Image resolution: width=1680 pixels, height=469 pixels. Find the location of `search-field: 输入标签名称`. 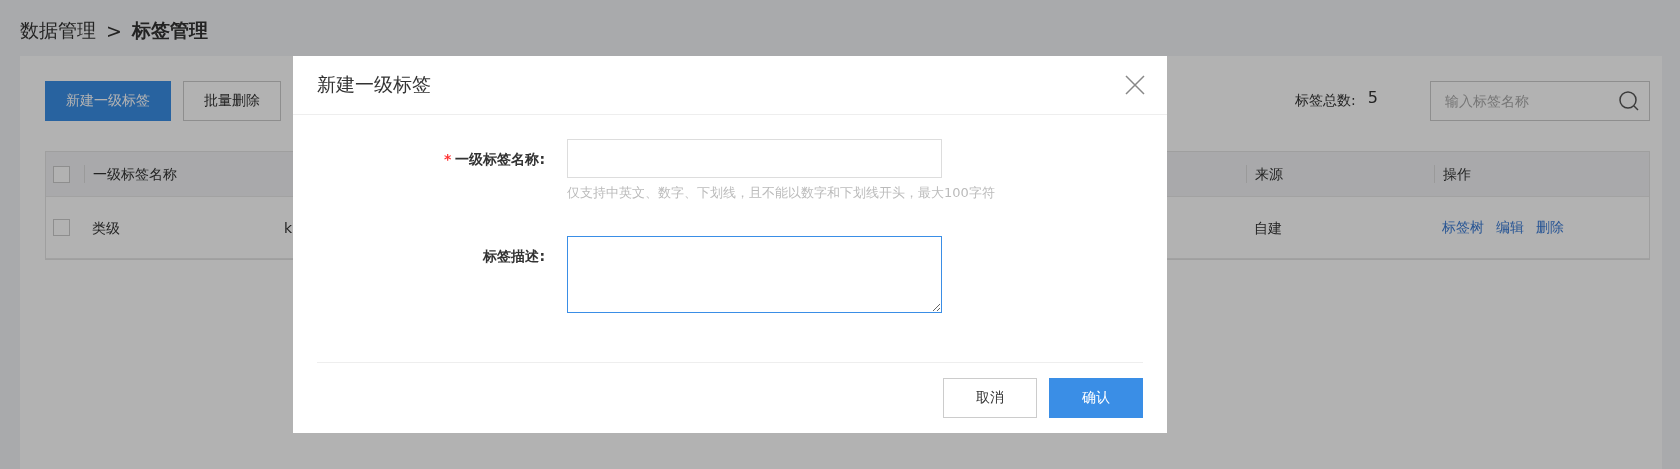

search-field: 输入标签名称 is located at coordinates (1540, 101).